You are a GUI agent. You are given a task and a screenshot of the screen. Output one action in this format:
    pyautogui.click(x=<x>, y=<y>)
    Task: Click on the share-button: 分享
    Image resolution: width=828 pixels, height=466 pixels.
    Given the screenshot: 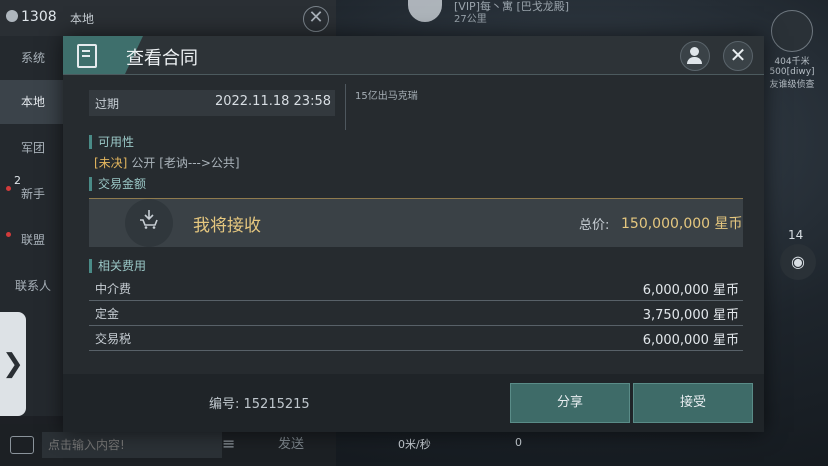 What is the action you would take?
    pyautogui.click(x=570, y=403)
    